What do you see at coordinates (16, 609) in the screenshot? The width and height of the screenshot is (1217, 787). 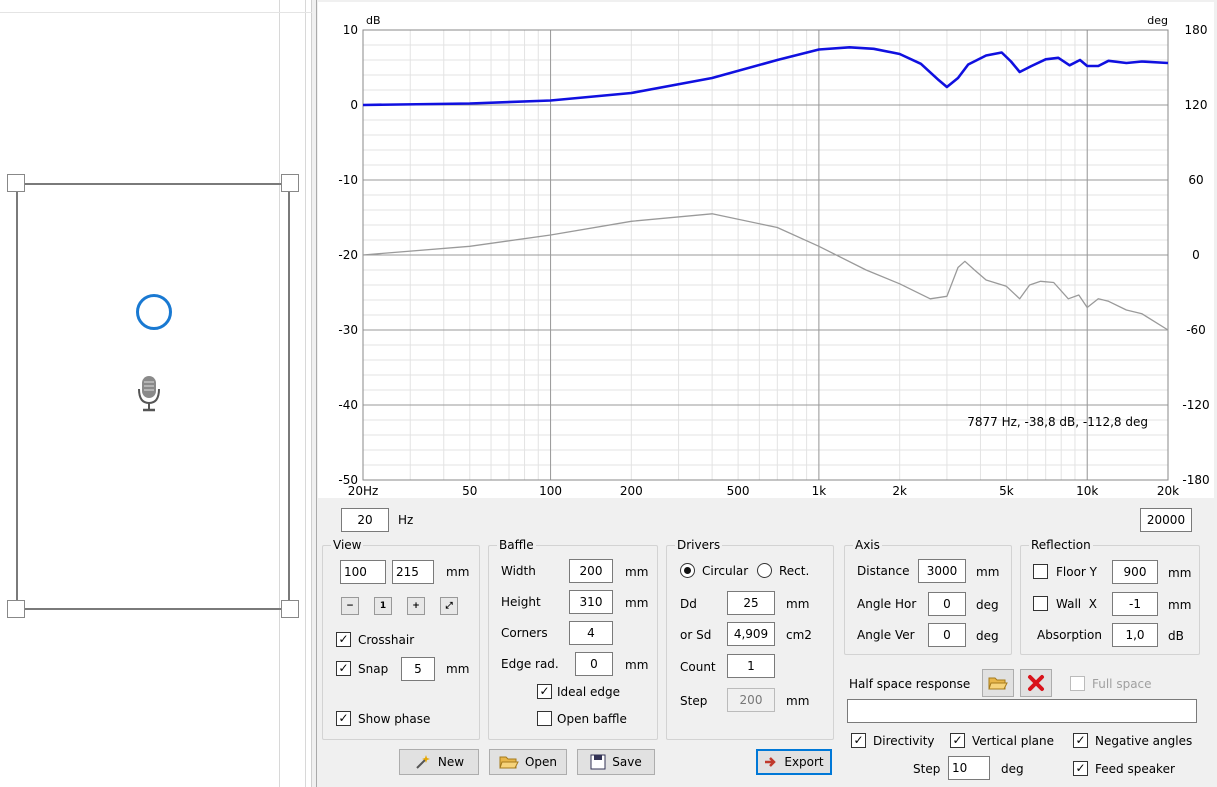 I see `resize-handle-bottom-left` at bounding box center [16, 609].